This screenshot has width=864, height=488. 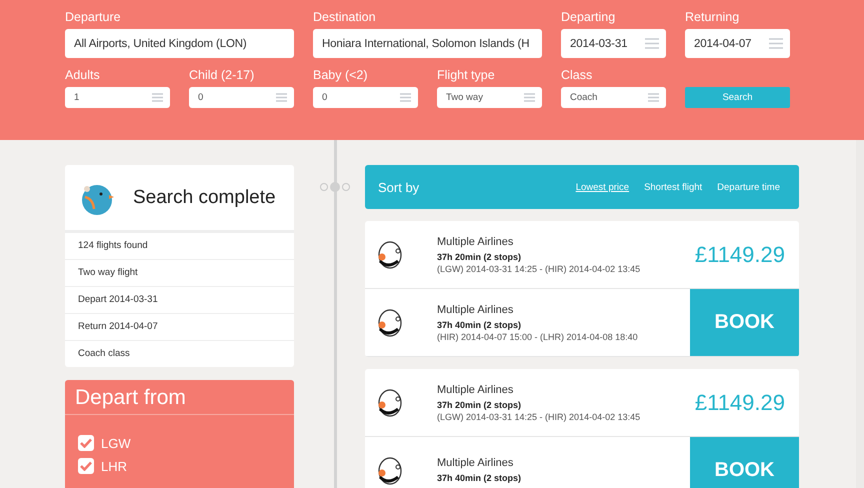 What do you see at coordinates (116, 443) in the screenshot?
I see `checkbox-label: LGW` at bounding box center [116, 443].